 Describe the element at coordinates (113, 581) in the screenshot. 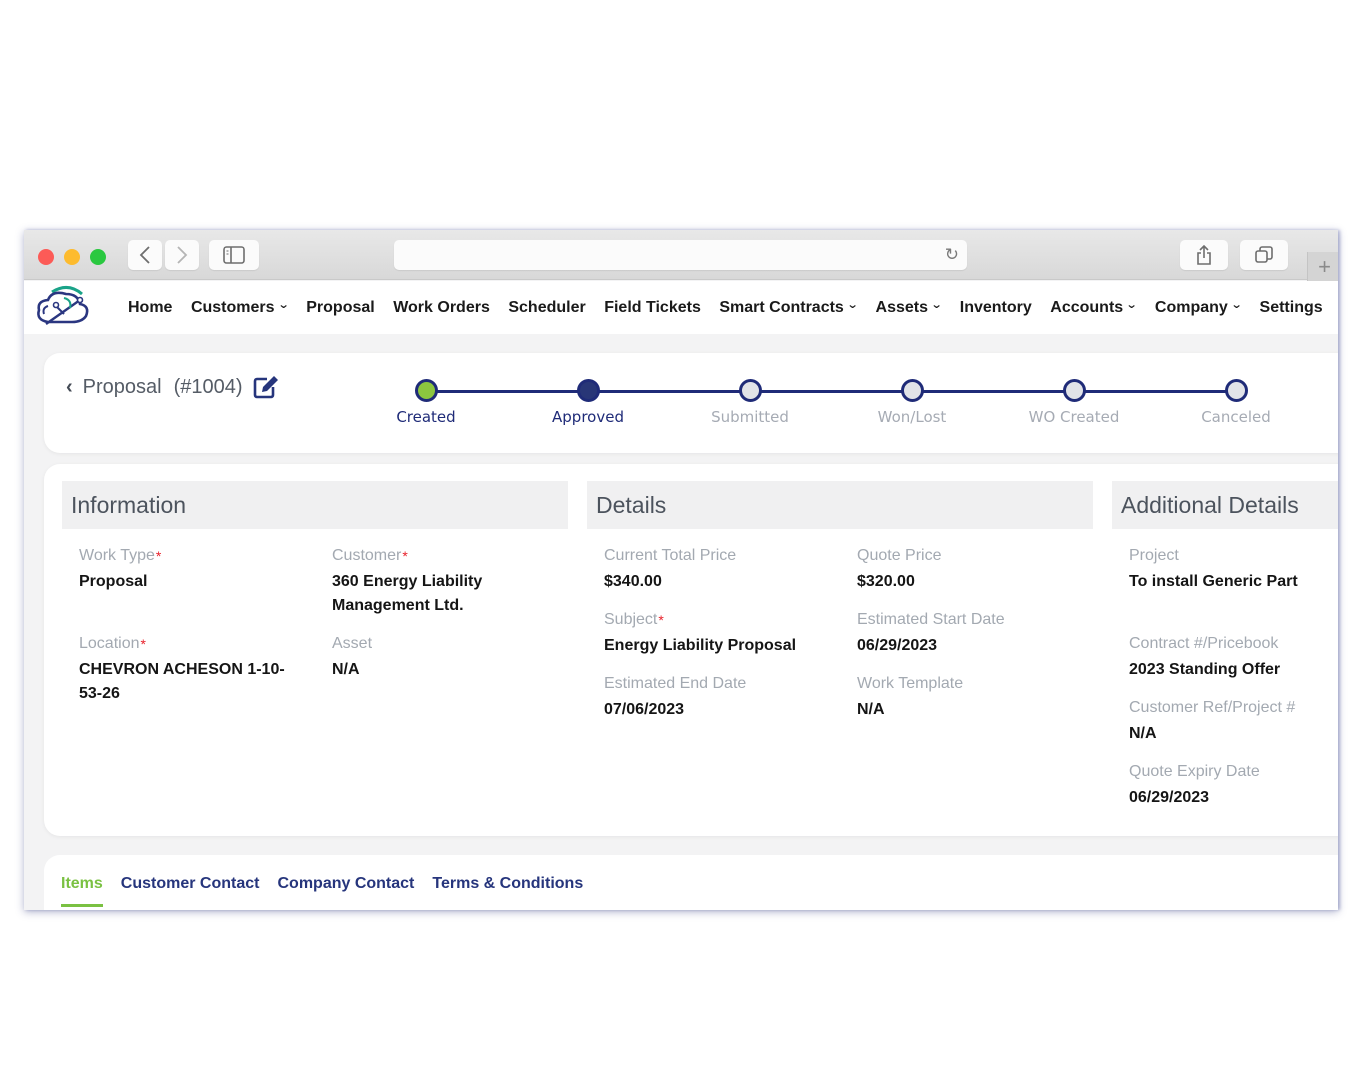

I see `field-value: Proposal` at that location.